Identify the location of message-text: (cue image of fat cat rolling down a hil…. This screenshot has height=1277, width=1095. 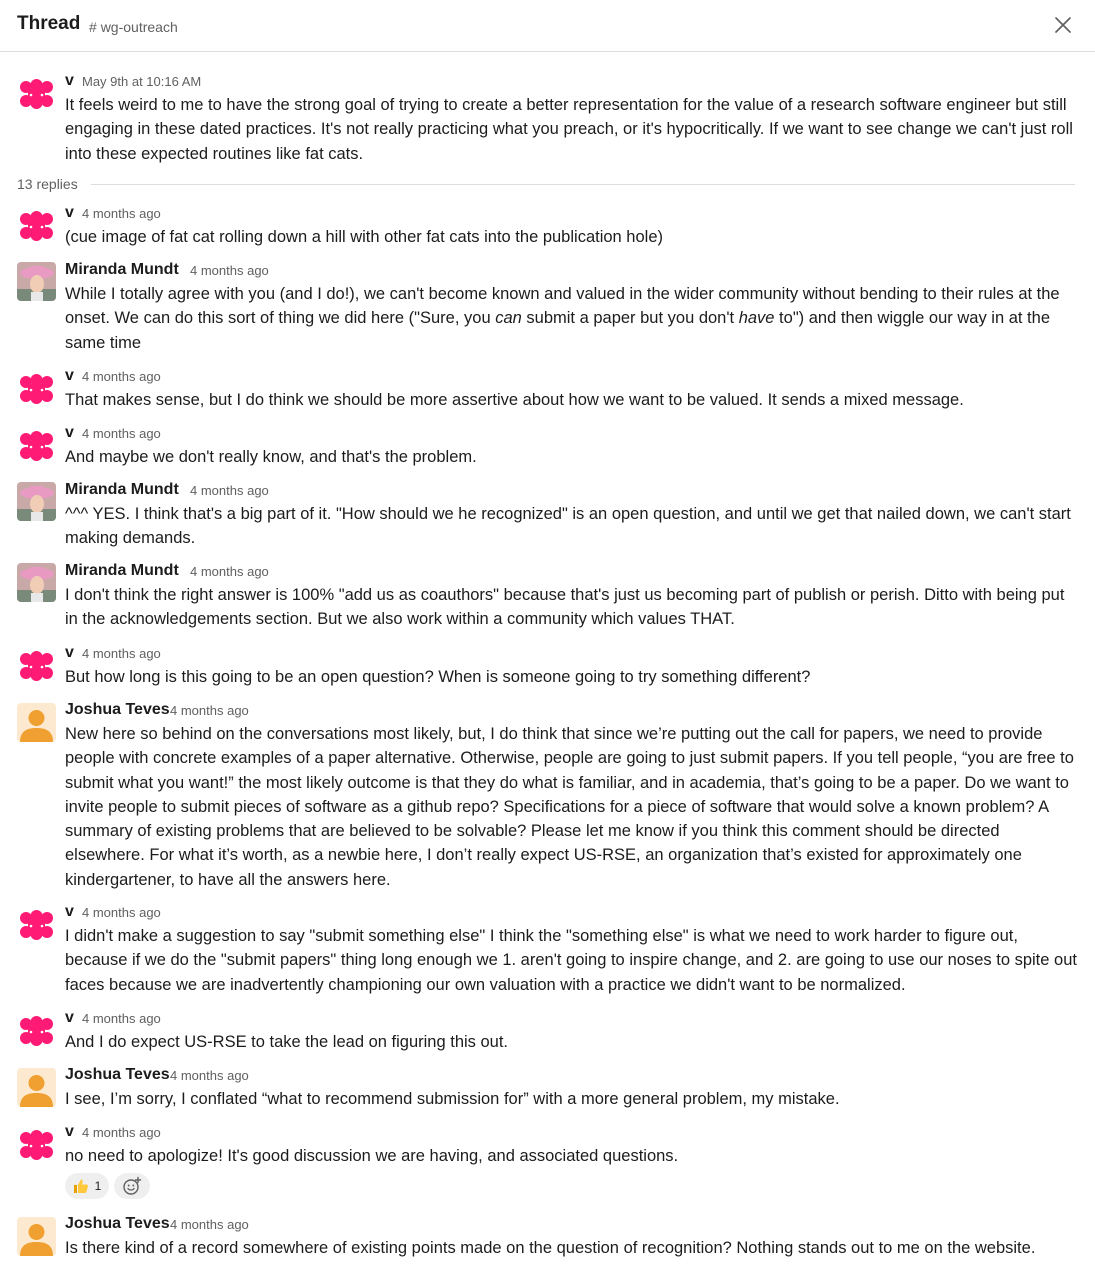
(364, 237).